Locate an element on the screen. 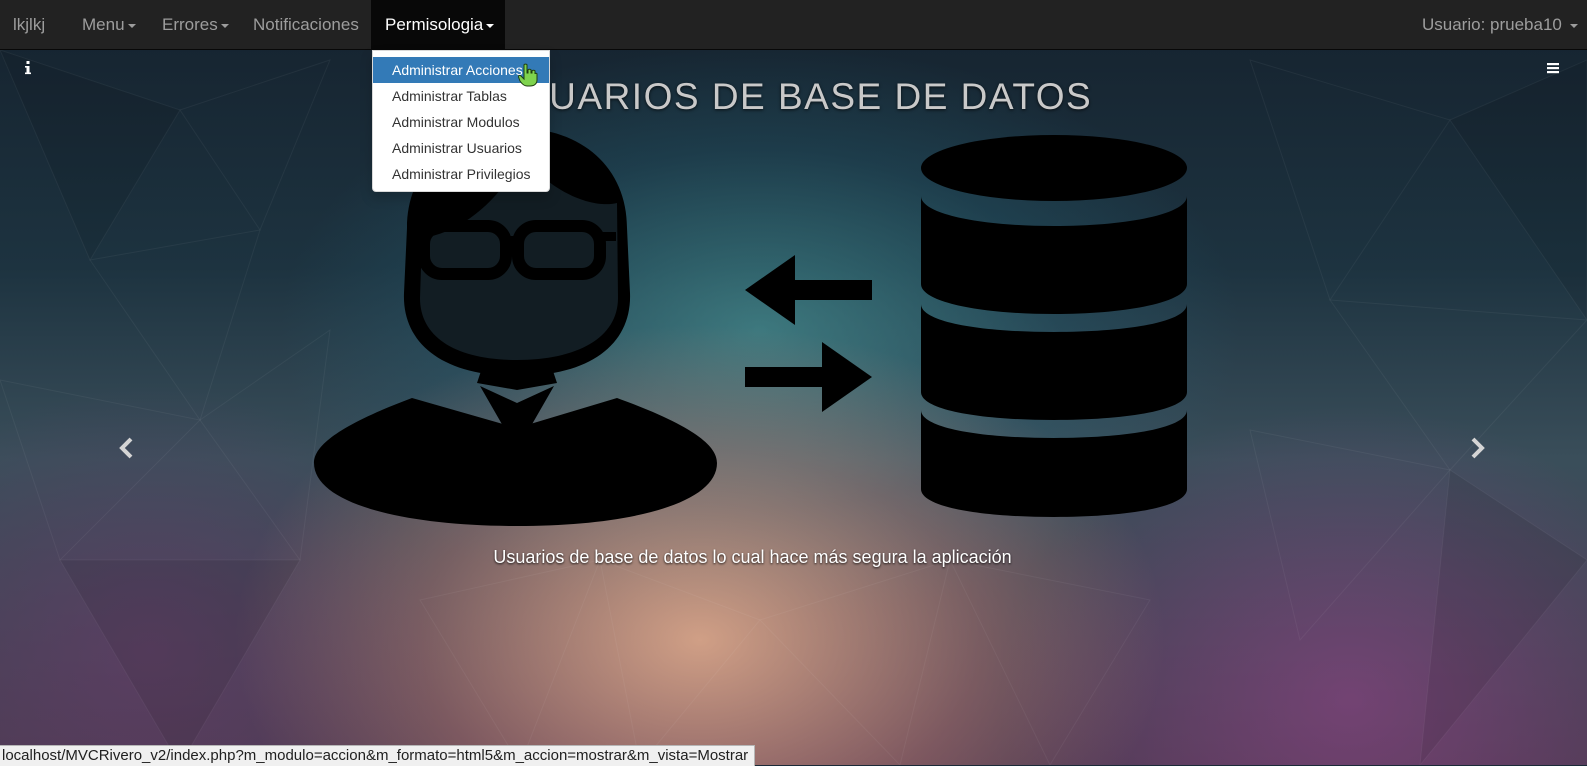  permisologia-label: Permisologia is located at coordinates (434, 24).